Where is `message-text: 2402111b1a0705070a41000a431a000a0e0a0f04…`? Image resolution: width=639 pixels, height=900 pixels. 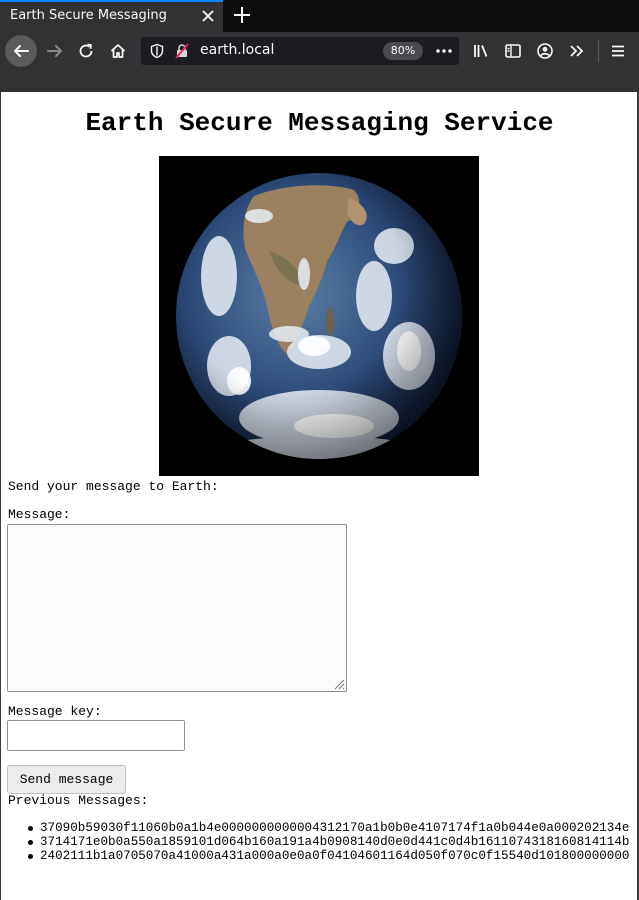 message-text: 2402111b1a0705070a41000a431a000a0e0a0f04… is located at coordinates (335, 856).